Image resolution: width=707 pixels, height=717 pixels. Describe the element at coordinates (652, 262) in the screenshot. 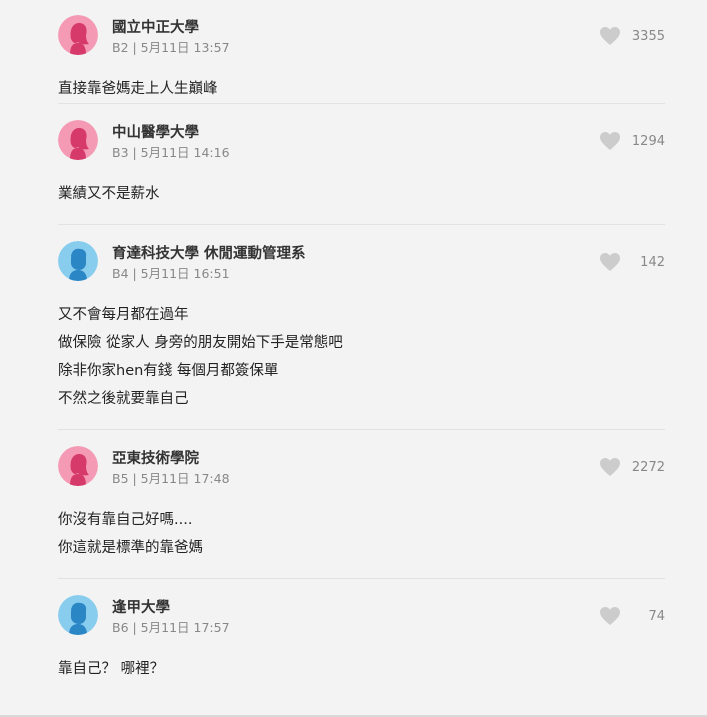

I see `like-count: 142` at that location.